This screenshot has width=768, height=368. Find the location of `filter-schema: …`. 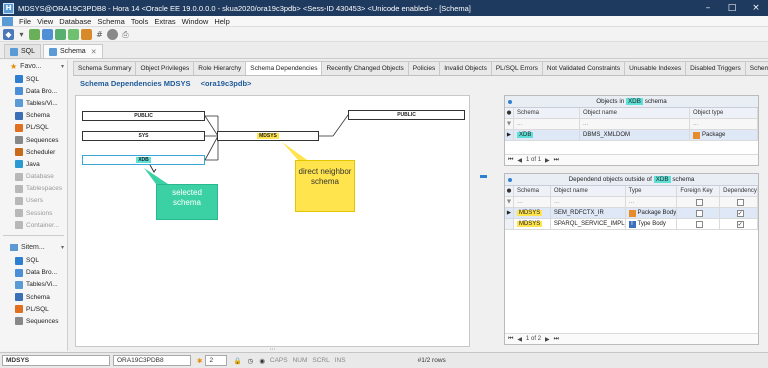

filter-schema: … is located at coordinates (532, 202).